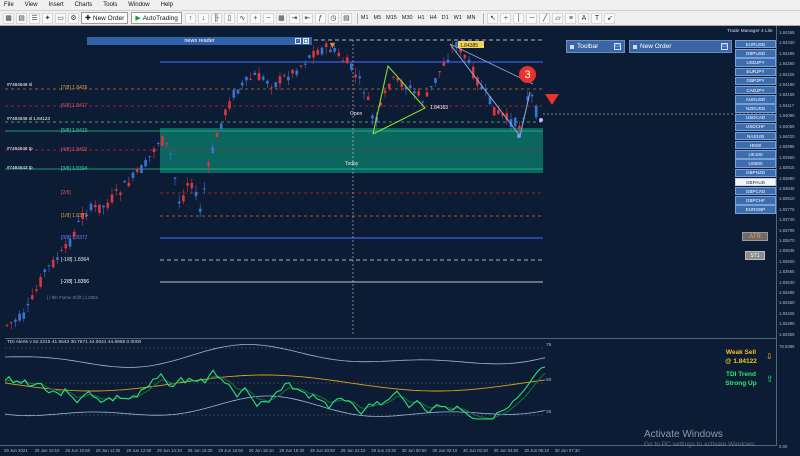 Image resolution: width=800 pixels, height=456 pixels. Describe the element at coordinates (268, 18) in the screenshot. I see `zoom-out-icon: −` at that location.